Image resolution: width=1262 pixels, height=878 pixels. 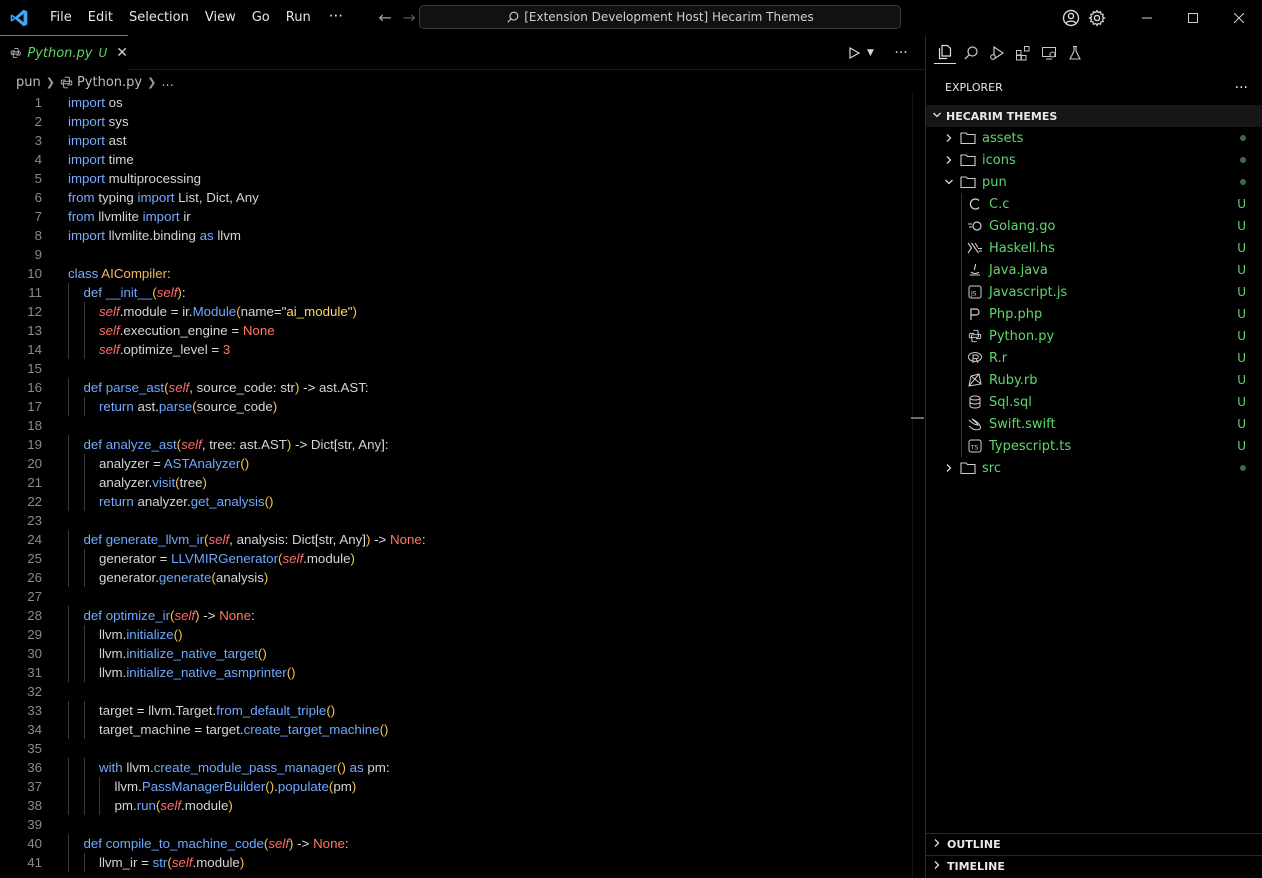 What do you see at coordinates (1097, 17) in the screenshot?
I see `gear-icon` at bounding box center [1097, 17].